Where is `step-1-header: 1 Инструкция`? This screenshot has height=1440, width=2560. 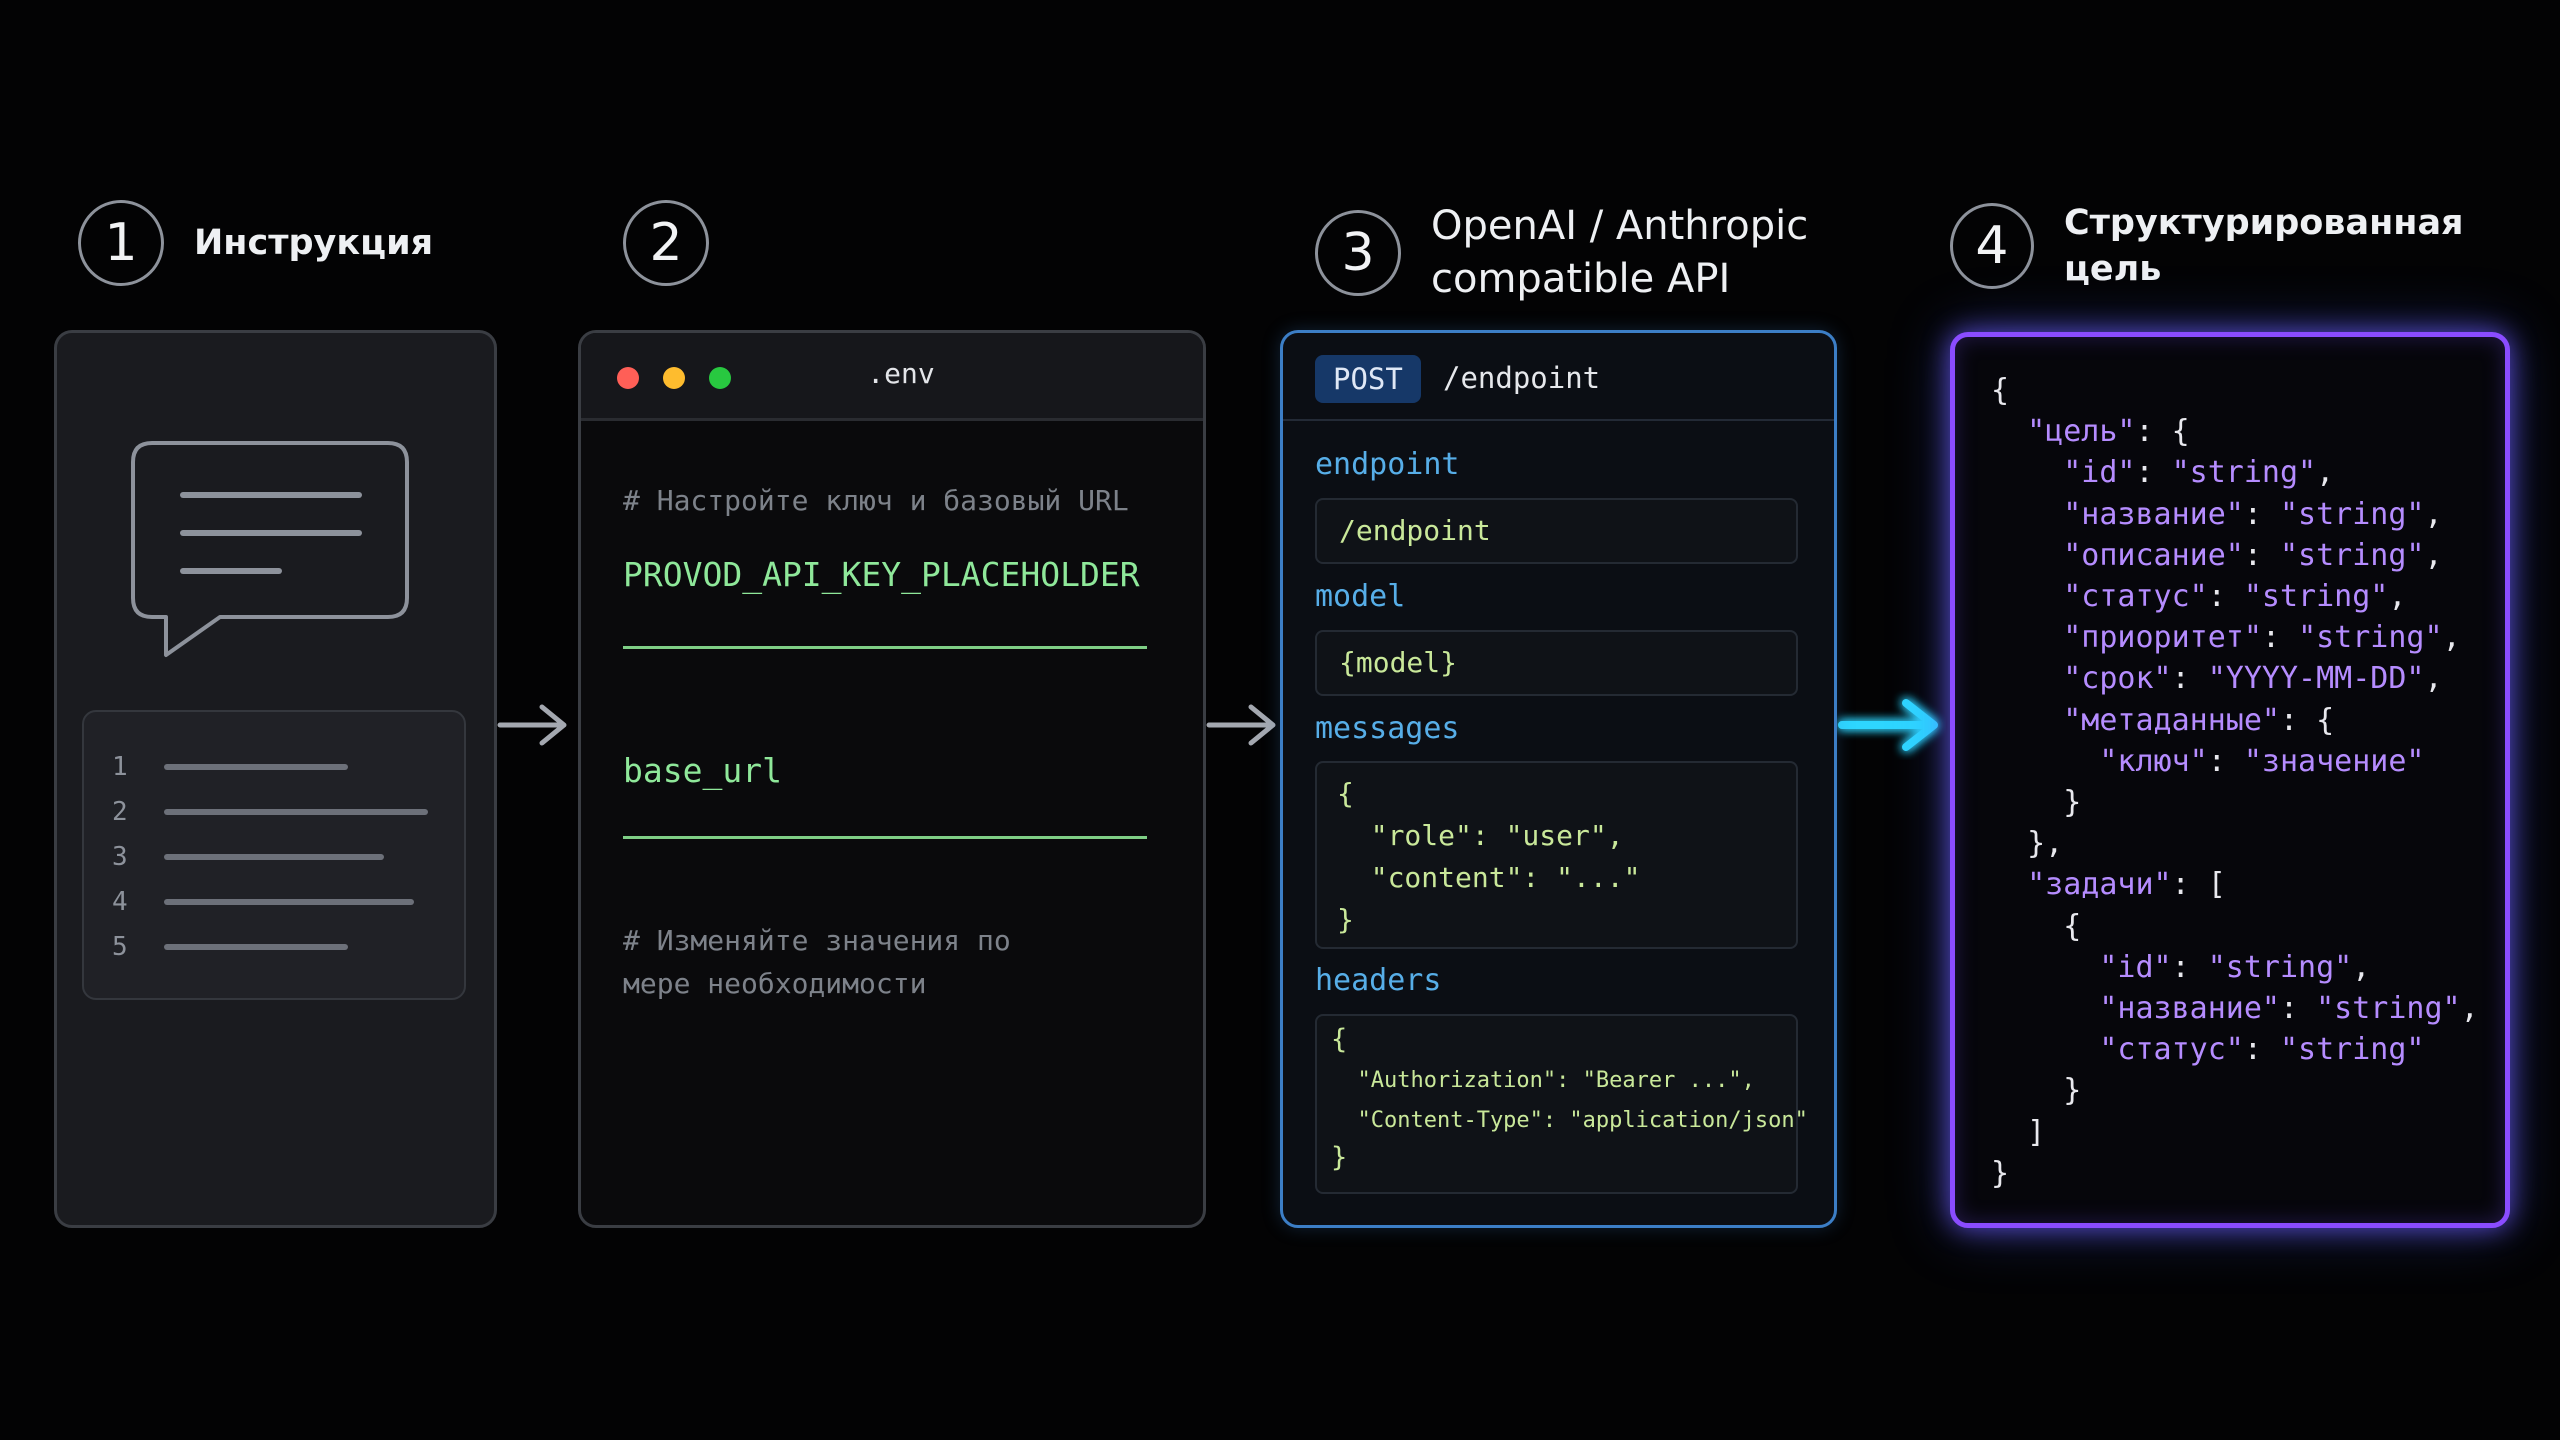
step-1-header: 1 Инструкция is located at coordinates (255, 243).